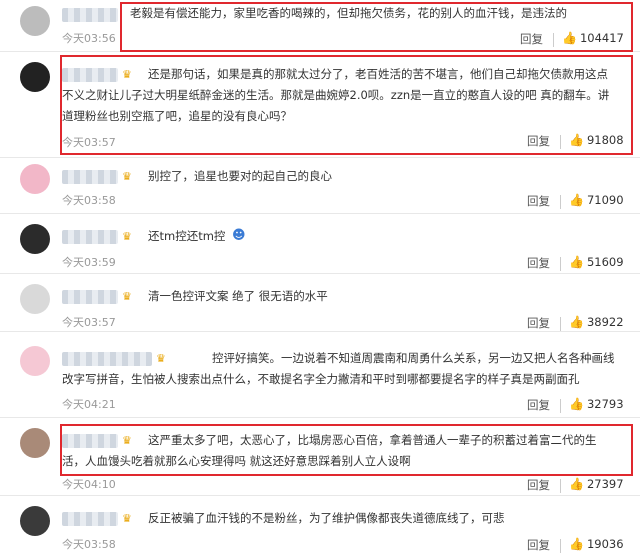 The width and height of the screenshot is (640, 553). Describe the element at coordinates (240, 176) in the screenshot. I see `comment-text: 别控了，追星也要对的起自己的良心` at that location.